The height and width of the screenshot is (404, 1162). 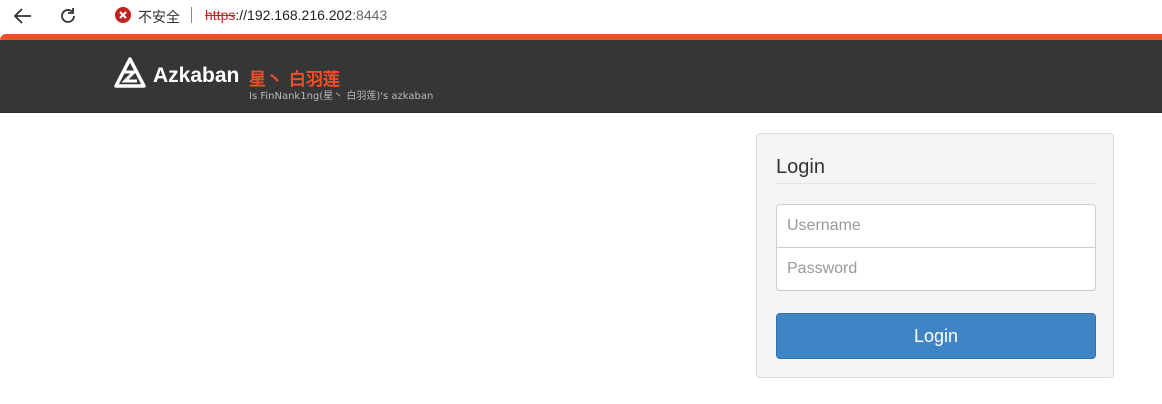 I want to click on password-input, so click(x=936, y=269).